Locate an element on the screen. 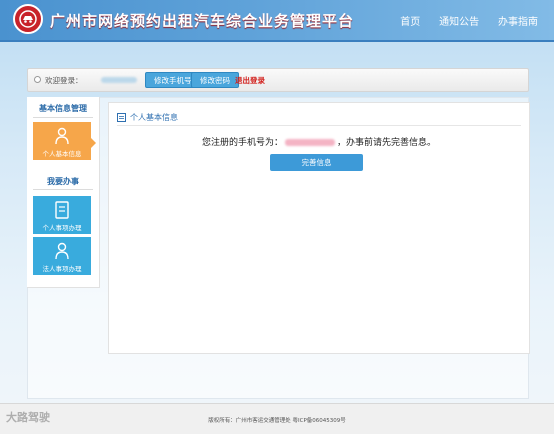  welcome-label: 欢迎登录： is located at coordinates (64, 80).